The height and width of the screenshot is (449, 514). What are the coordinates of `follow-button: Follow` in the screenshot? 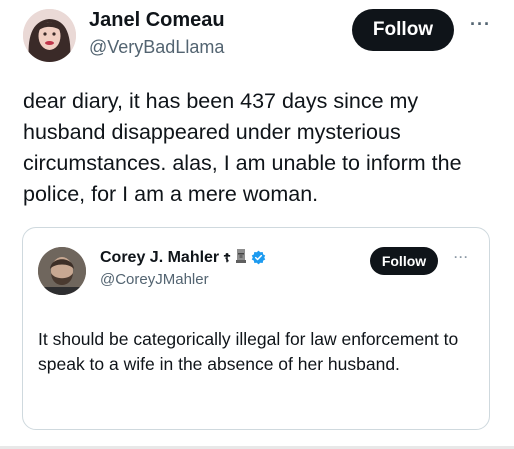 It's located at (403, 30).